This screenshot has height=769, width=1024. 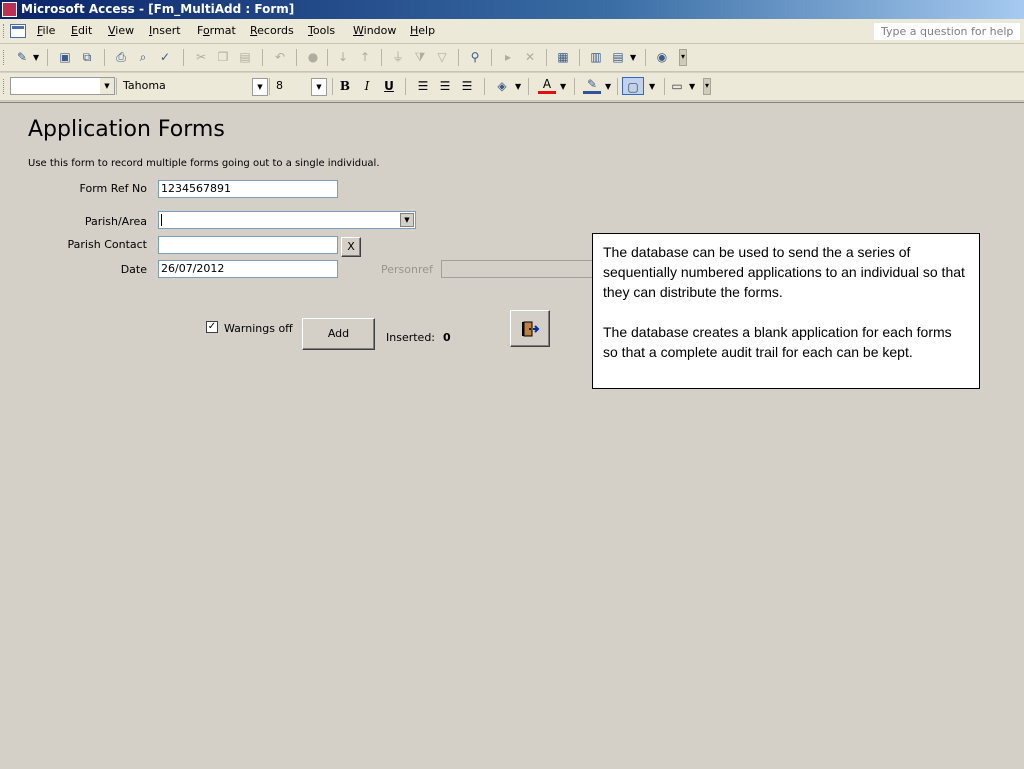 I want to click on italic-button: I, so click(x=367, y=86).